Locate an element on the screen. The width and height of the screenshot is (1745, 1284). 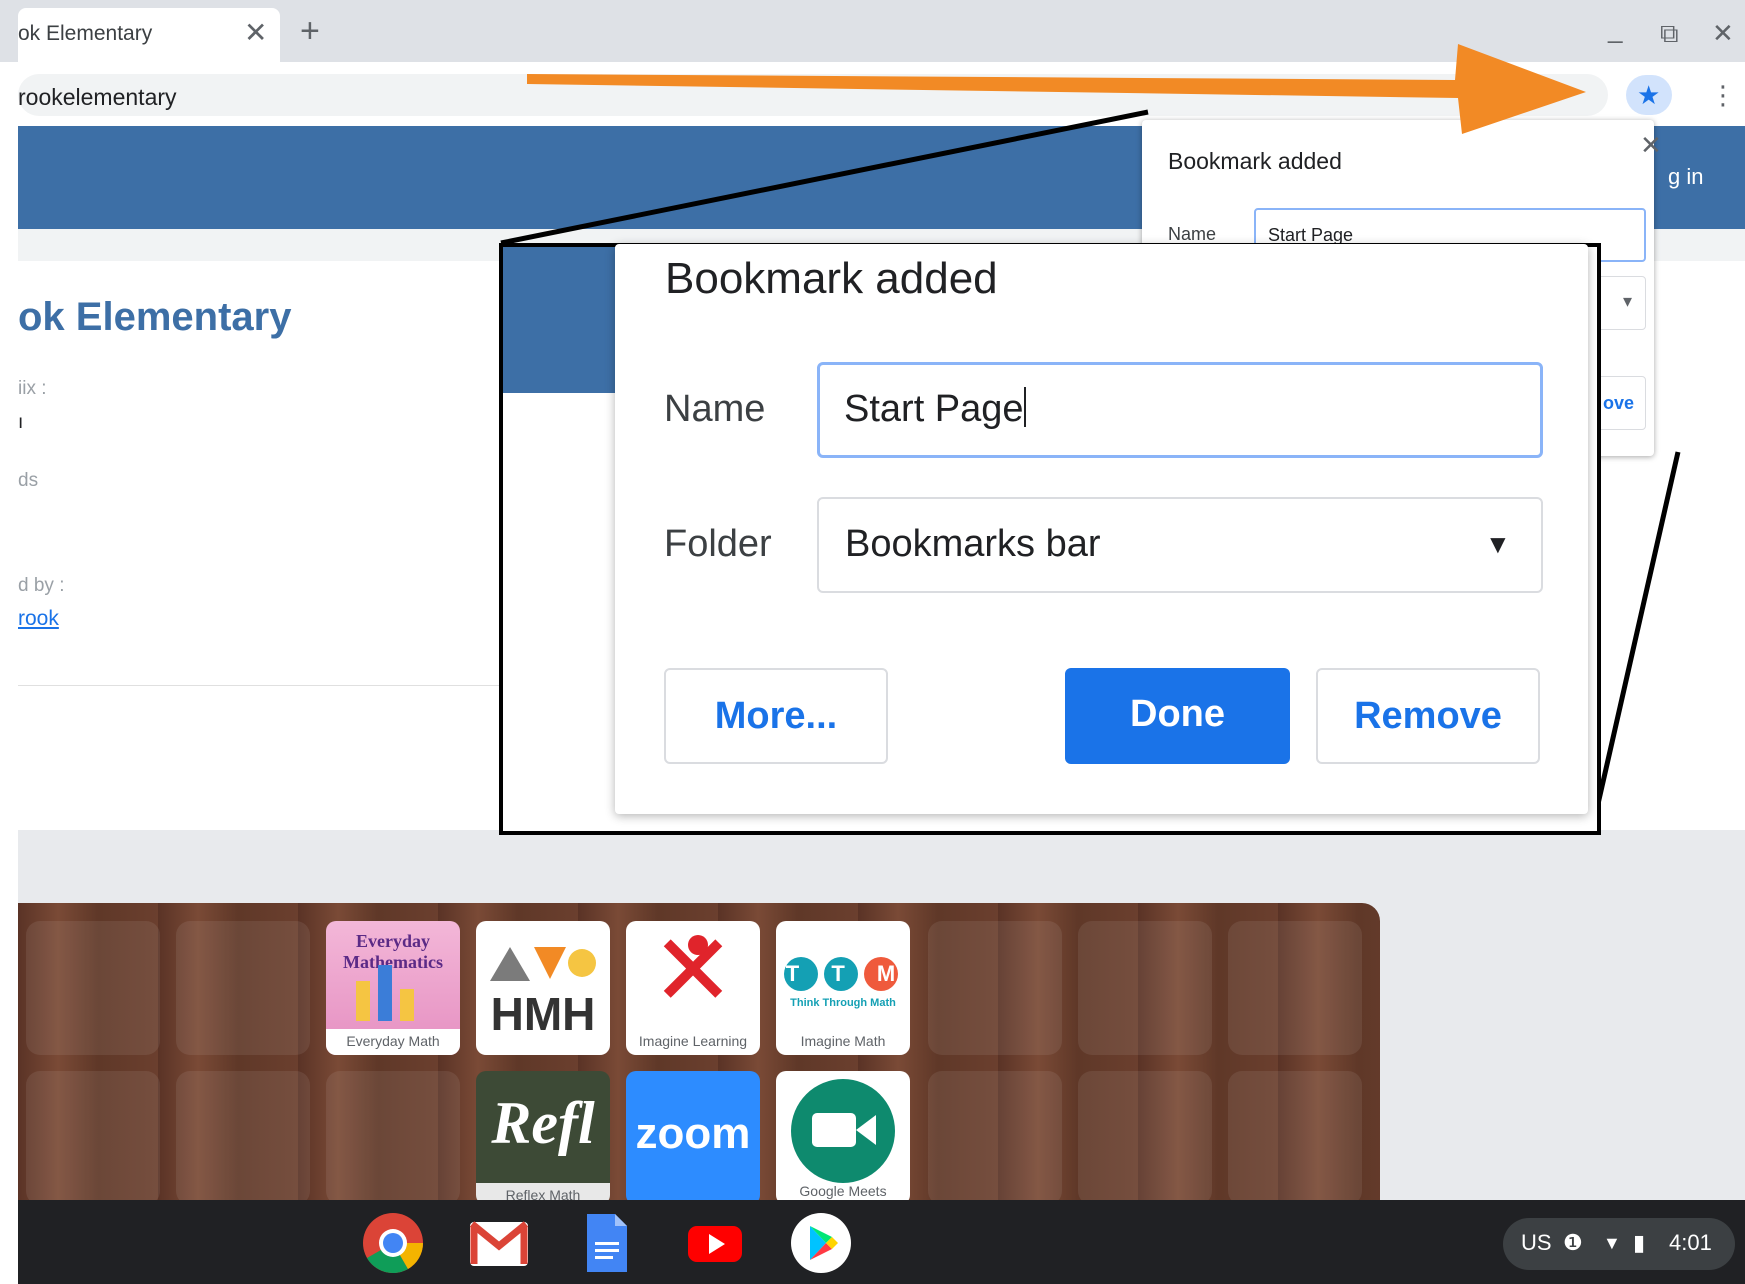
name-label: Name is located at coordinates (715, 409).